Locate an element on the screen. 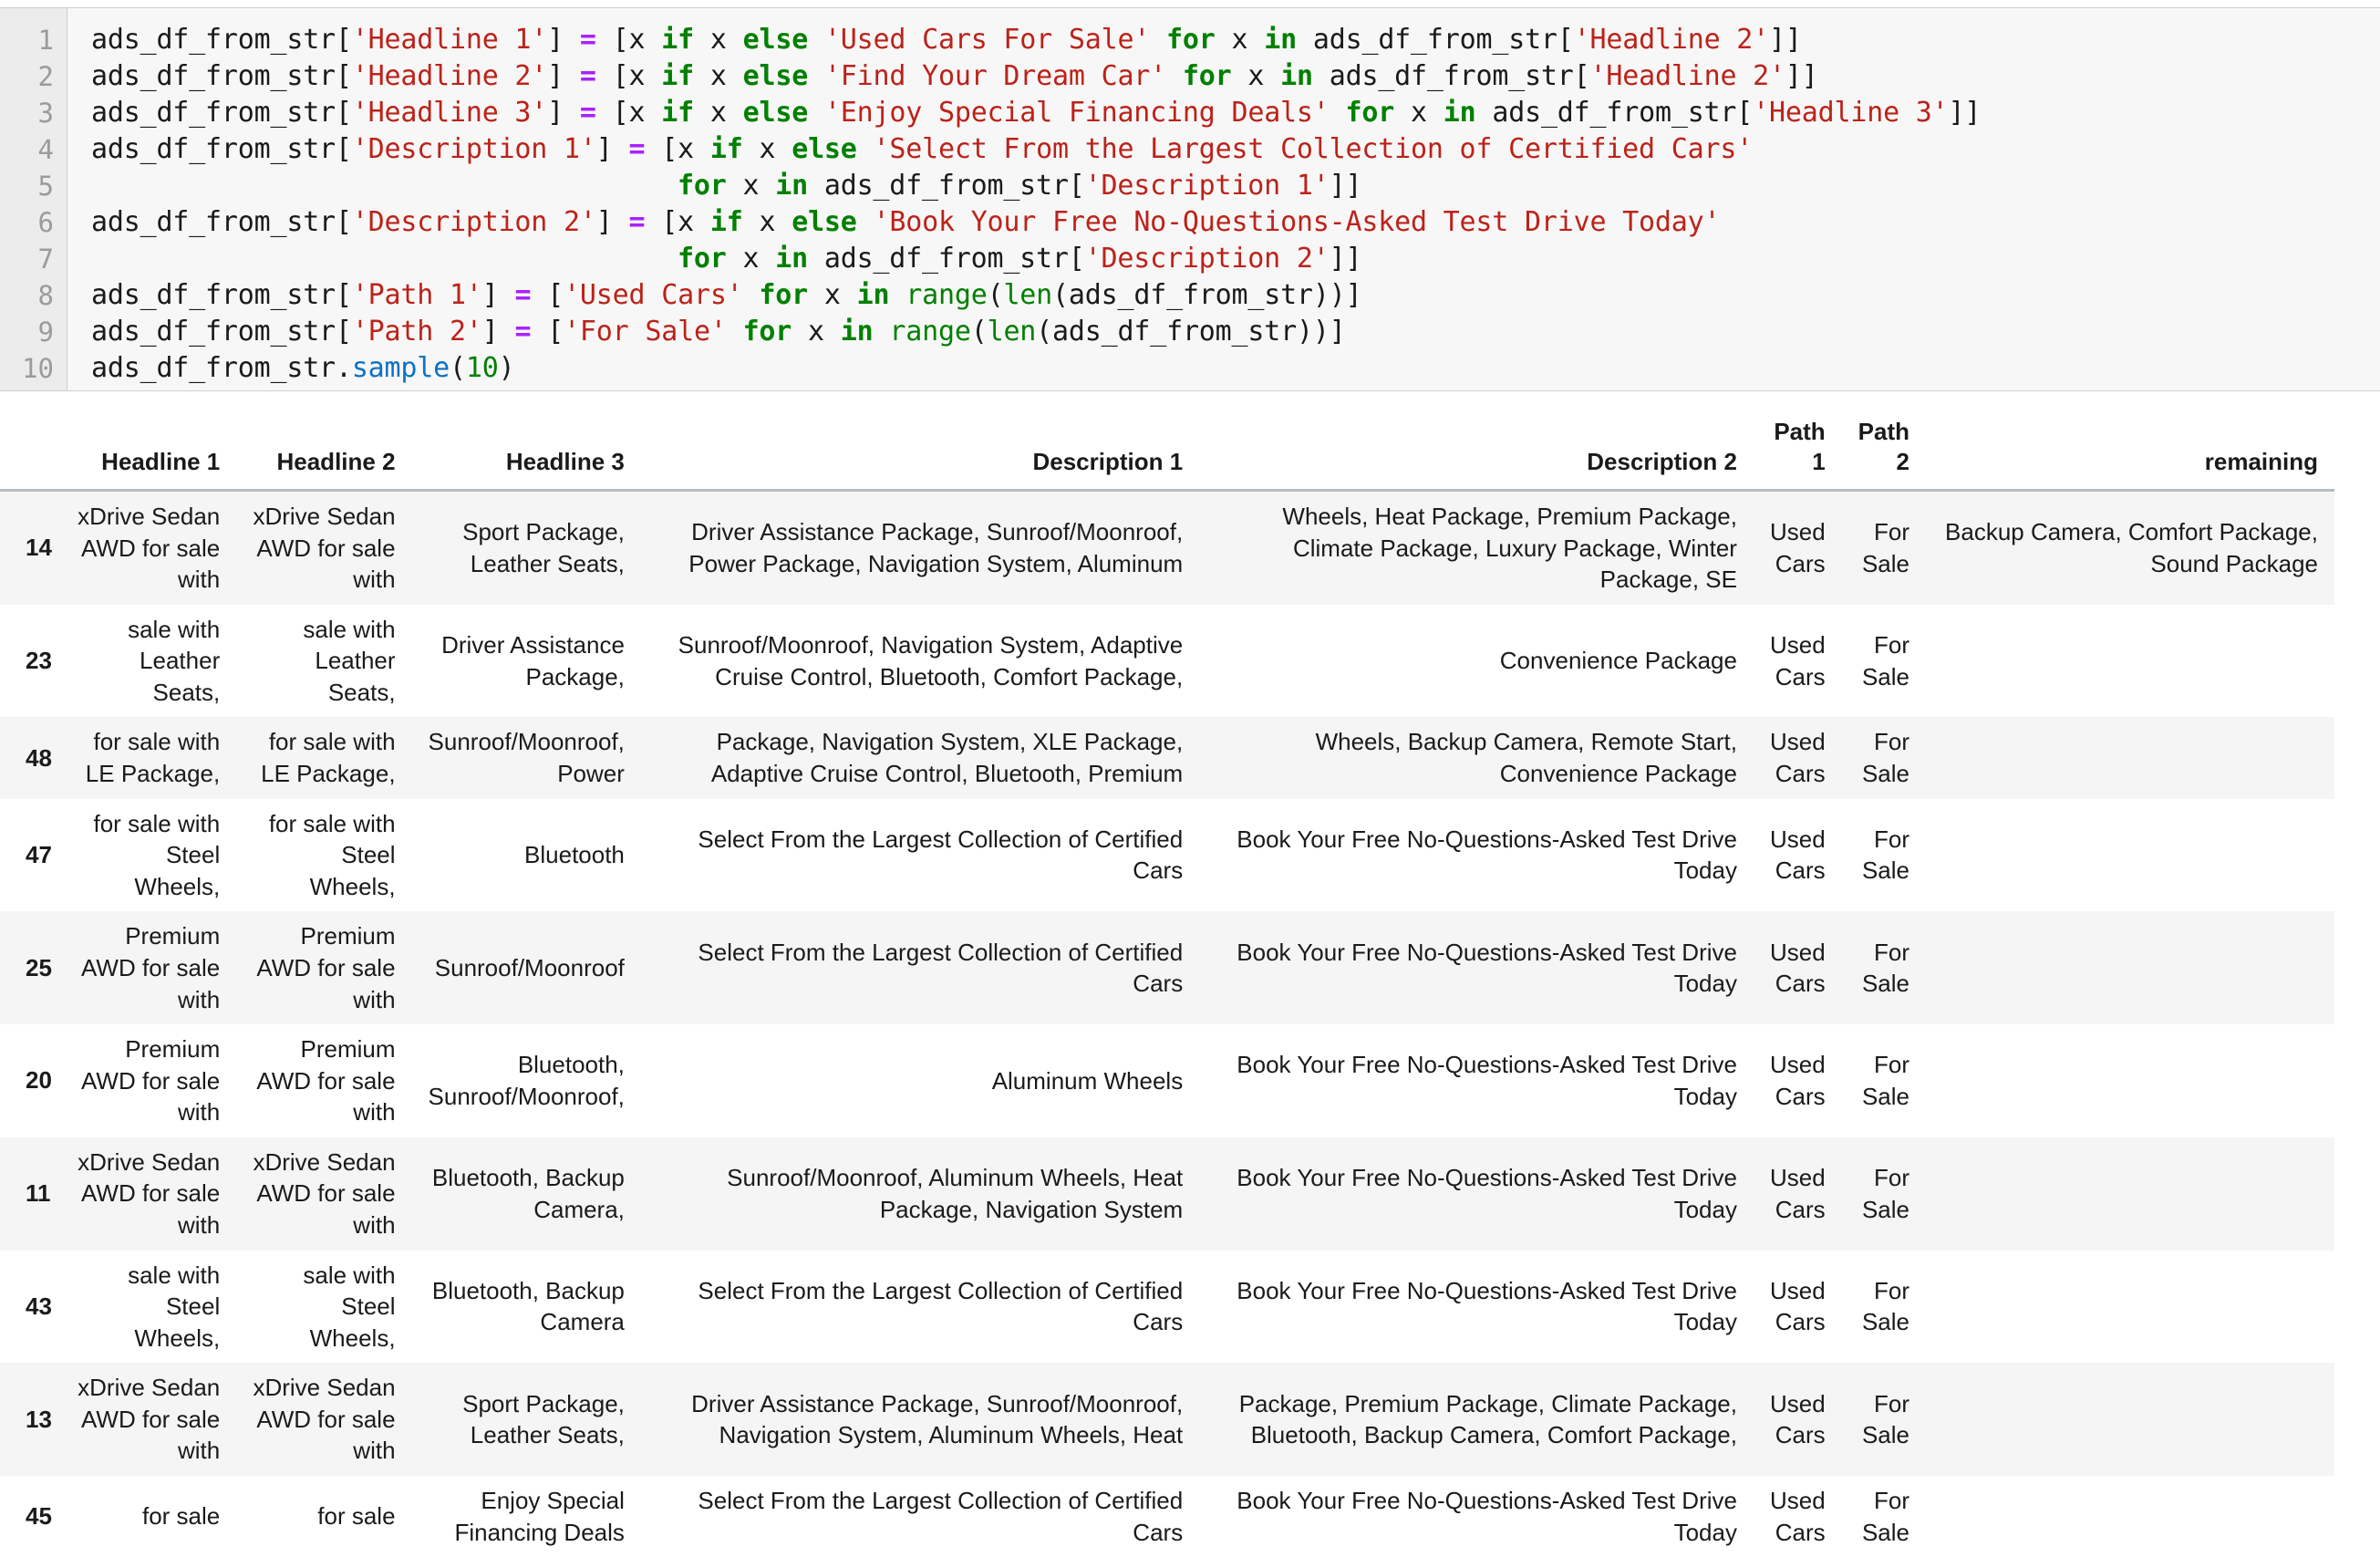 This screenshot has width=2380, height=1557. cell-headline-2: sale with Steel Wheels, is located at coordinates (324, 1307).